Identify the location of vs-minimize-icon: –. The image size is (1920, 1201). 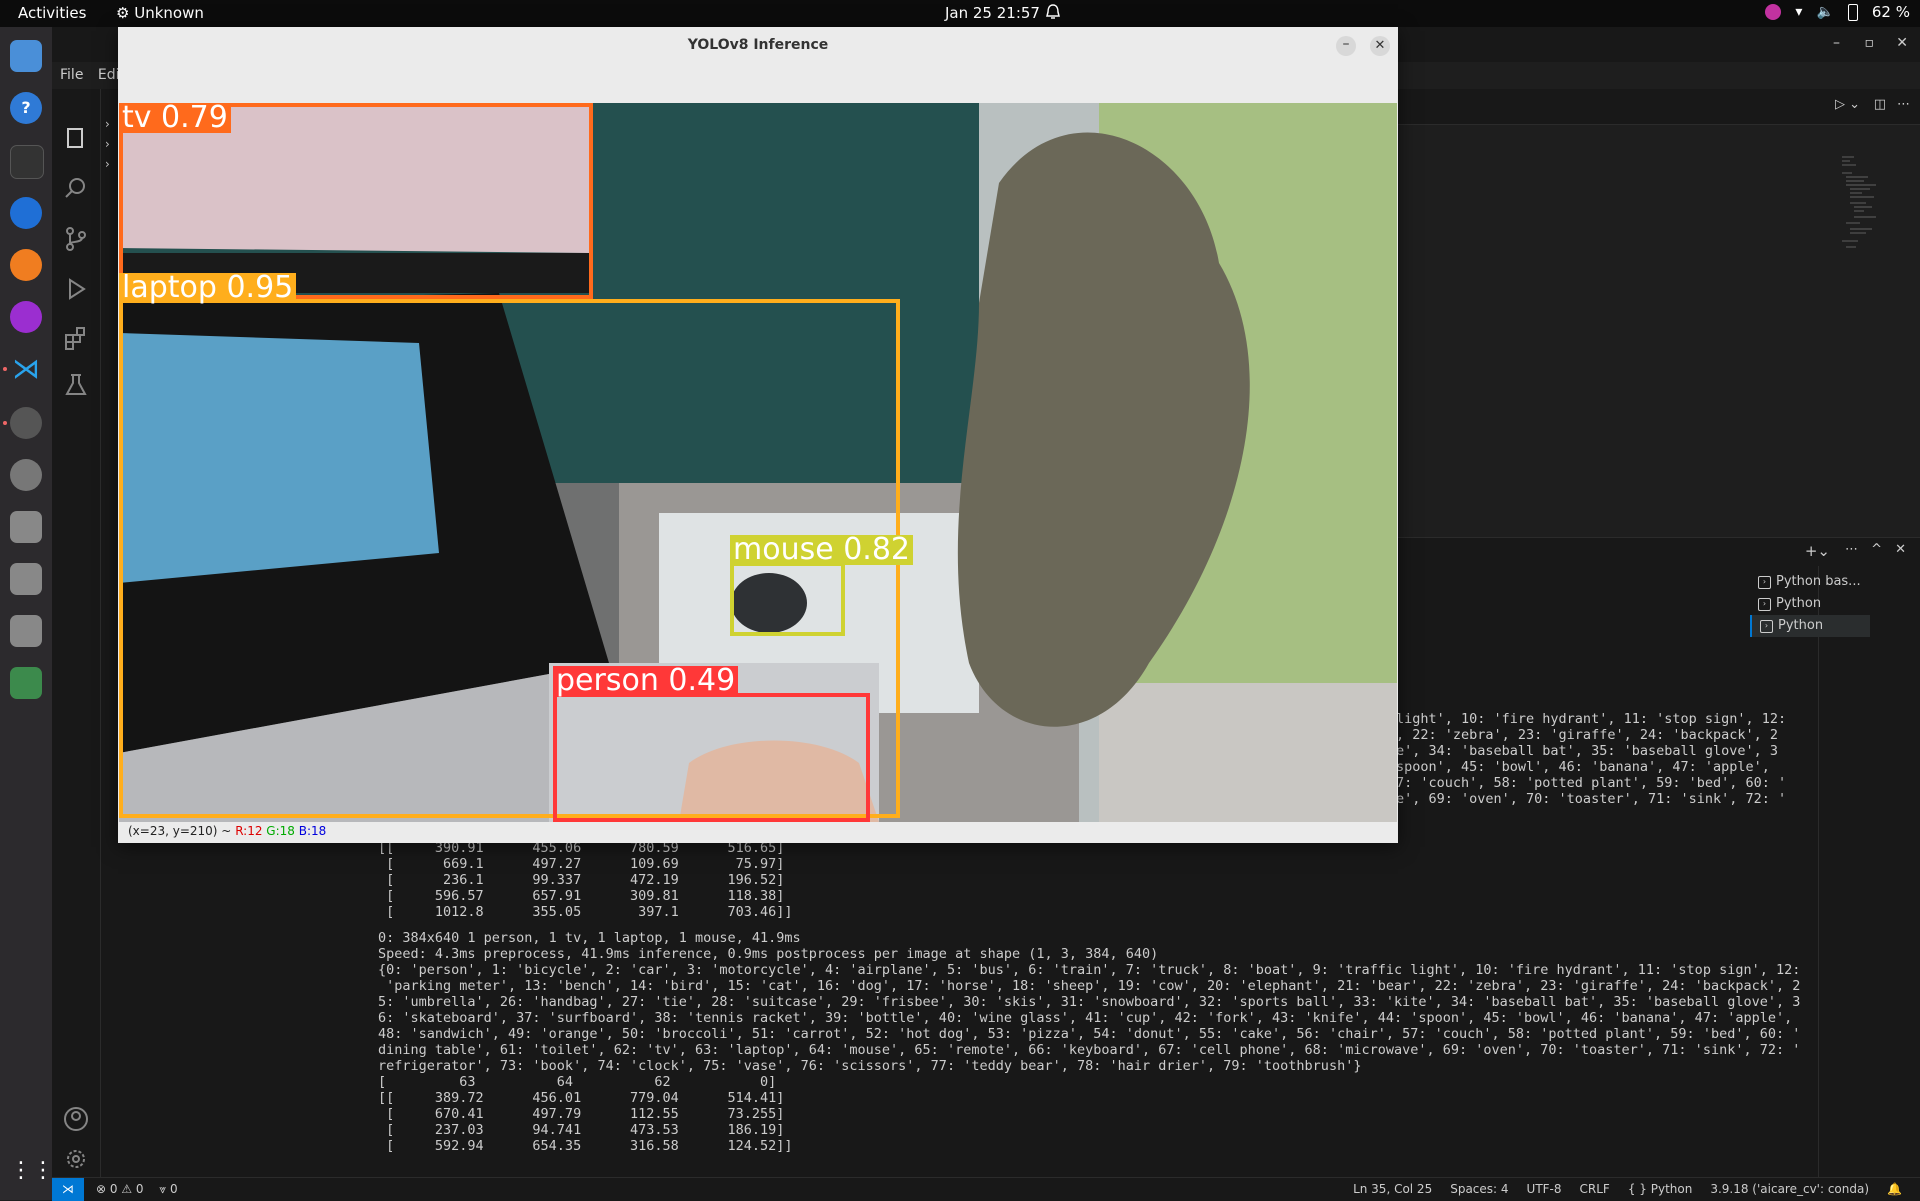
(1836, 43).